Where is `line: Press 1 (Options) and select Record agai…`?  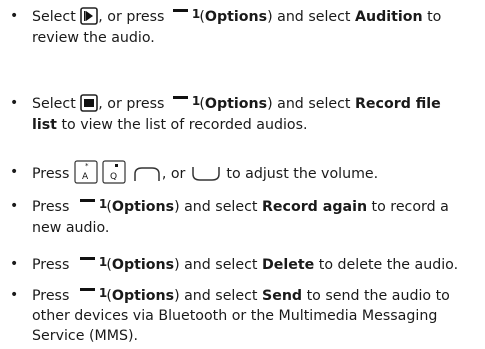 line: Press 1 (Options) and select Record agai… is located at coordinates (240, 206).